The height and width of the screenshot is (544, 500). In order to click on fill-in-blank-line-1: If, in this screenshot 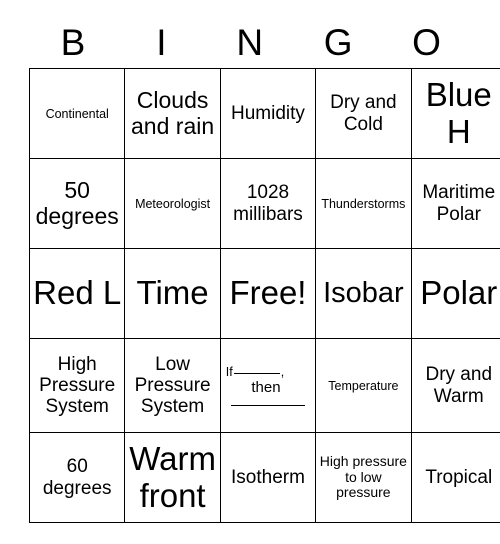, I will do `click(268, 372)`.